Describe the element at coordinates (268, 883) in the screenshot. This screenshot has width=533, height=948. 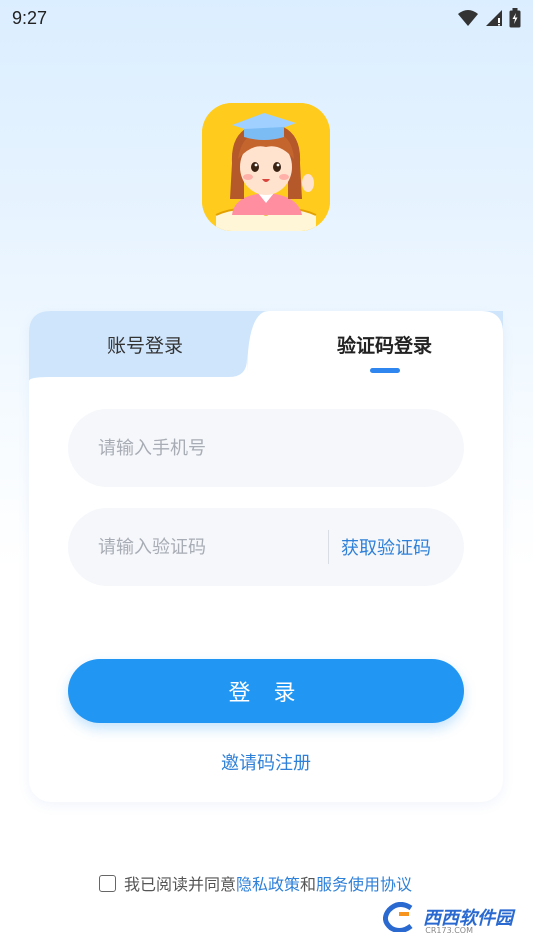
I see `privacy-policy-link: 隐私政策` at that location.